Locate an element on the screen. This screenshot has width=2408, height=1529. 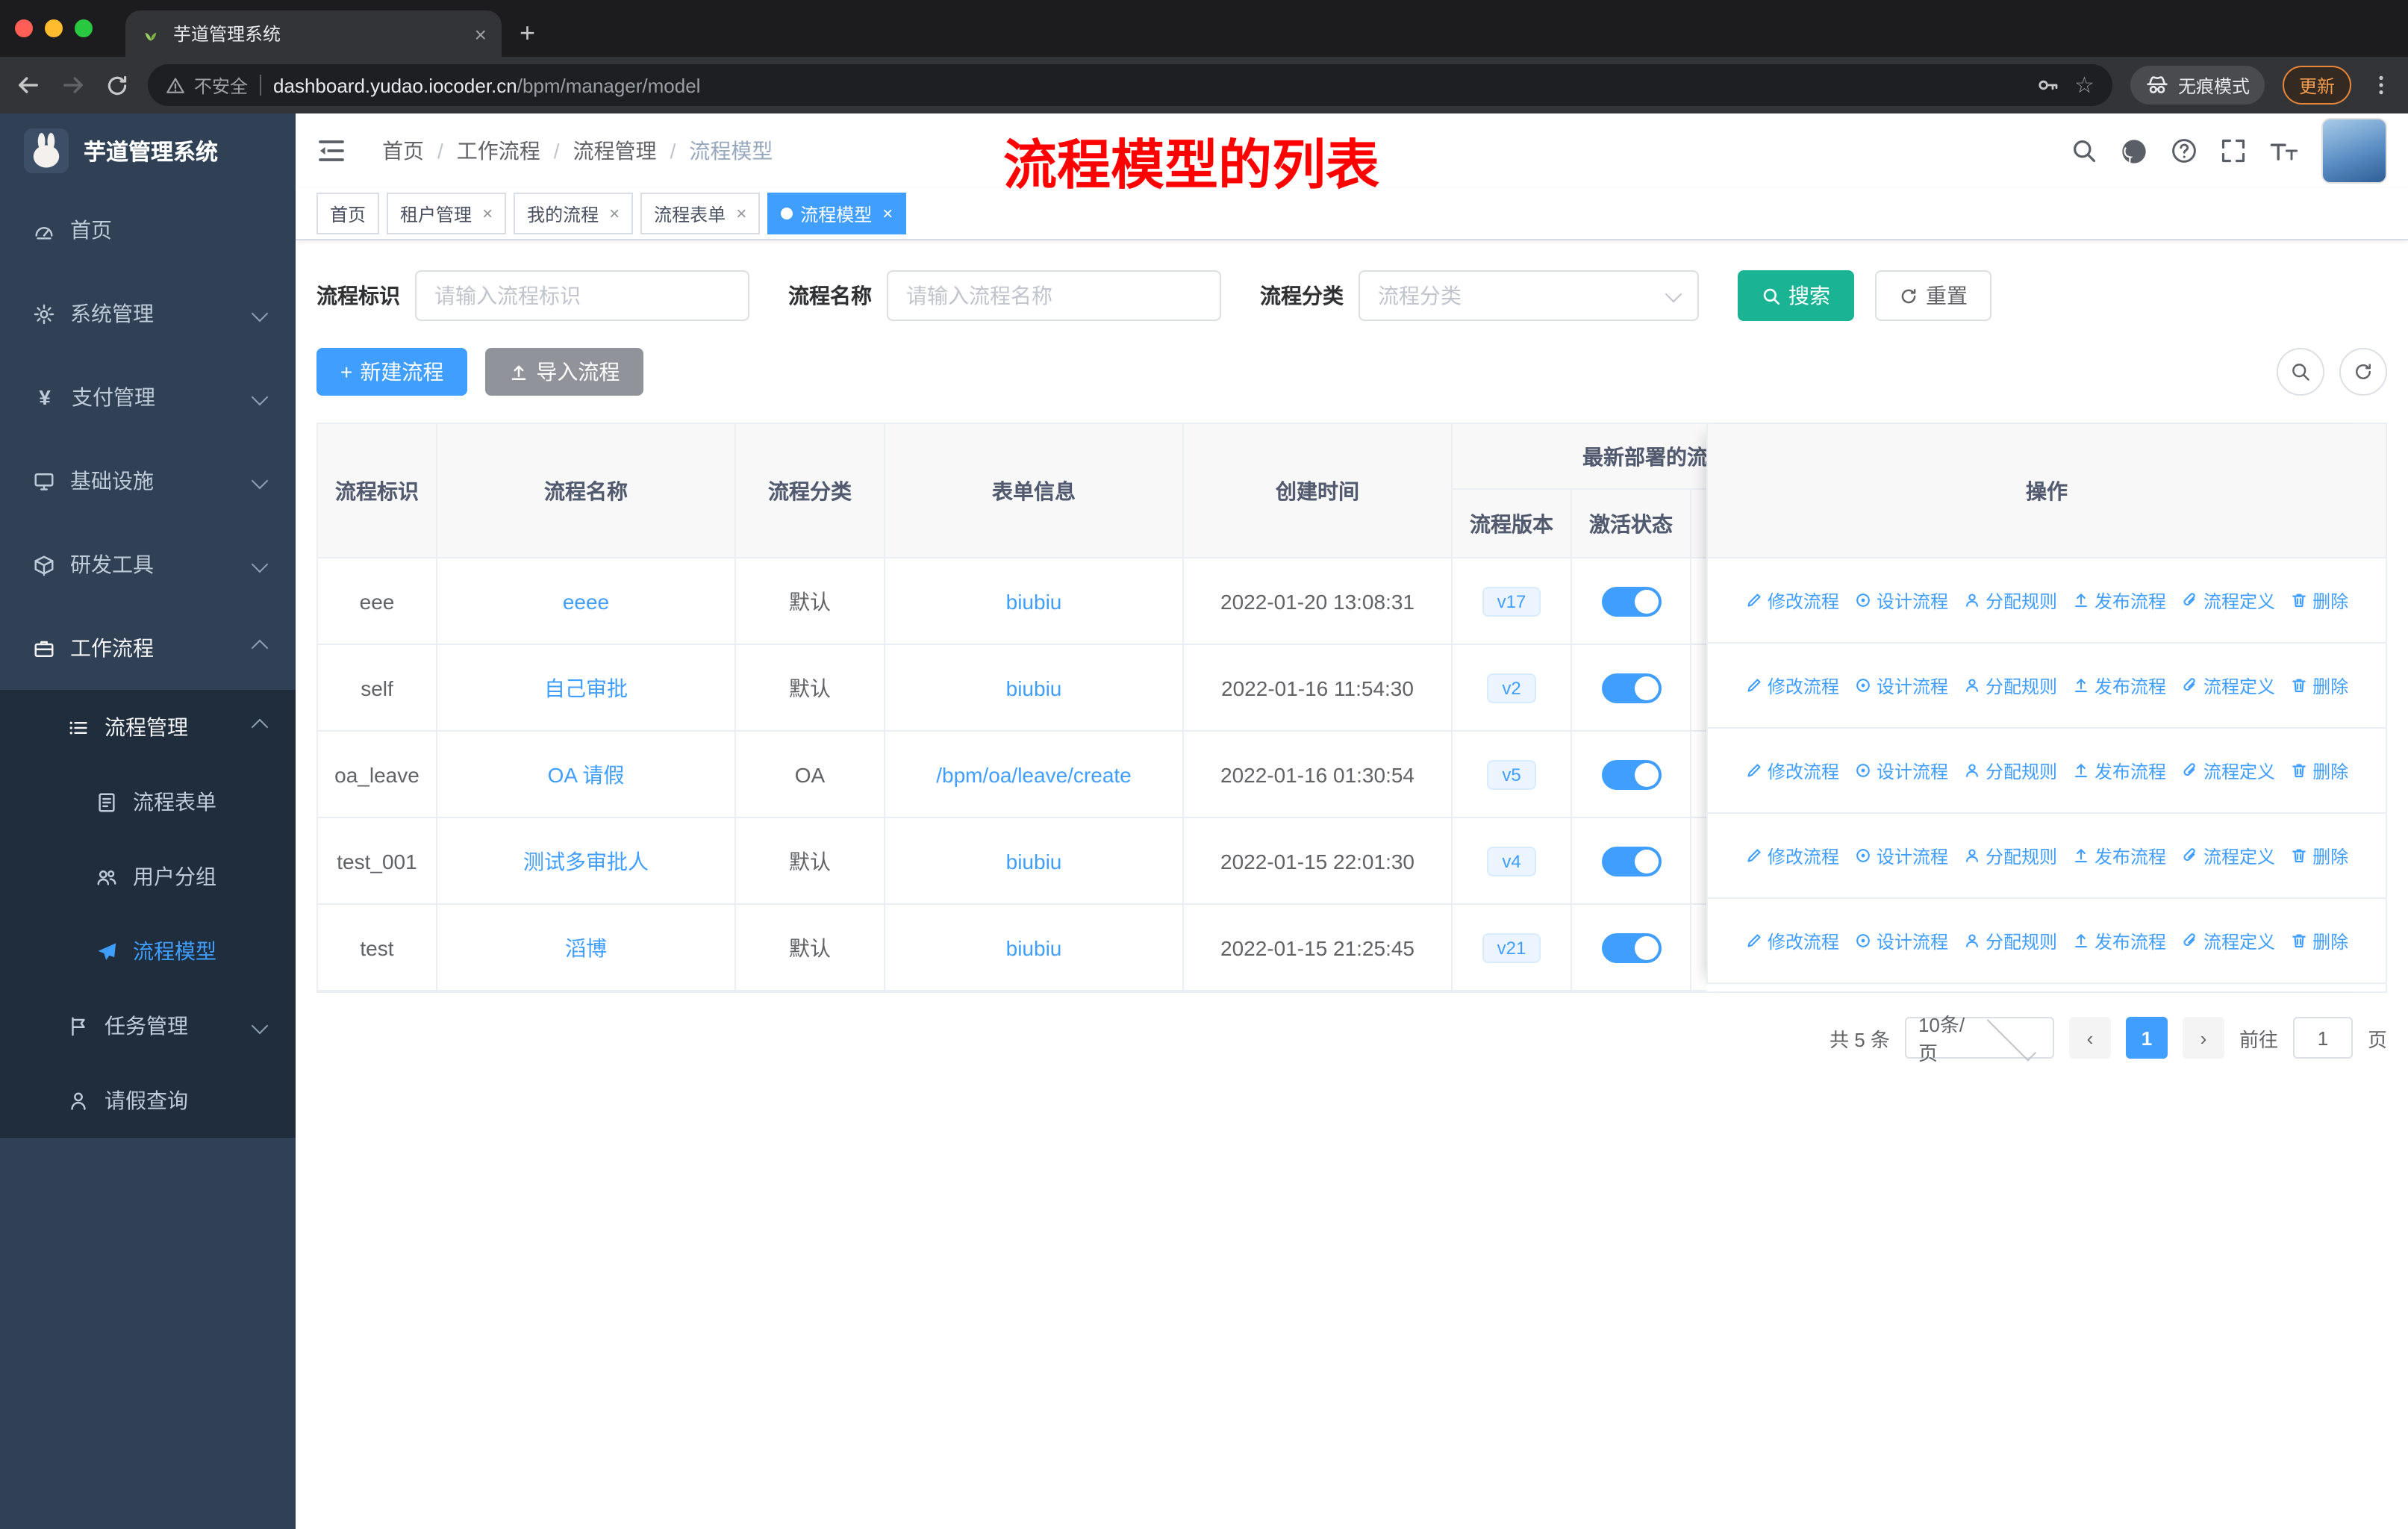
process-name-link: OA 请假 is located at coordinates (586, 774).